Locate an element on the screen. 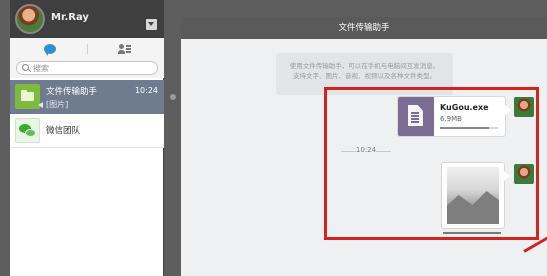  tab-divider is located at coordinates (87, 49).